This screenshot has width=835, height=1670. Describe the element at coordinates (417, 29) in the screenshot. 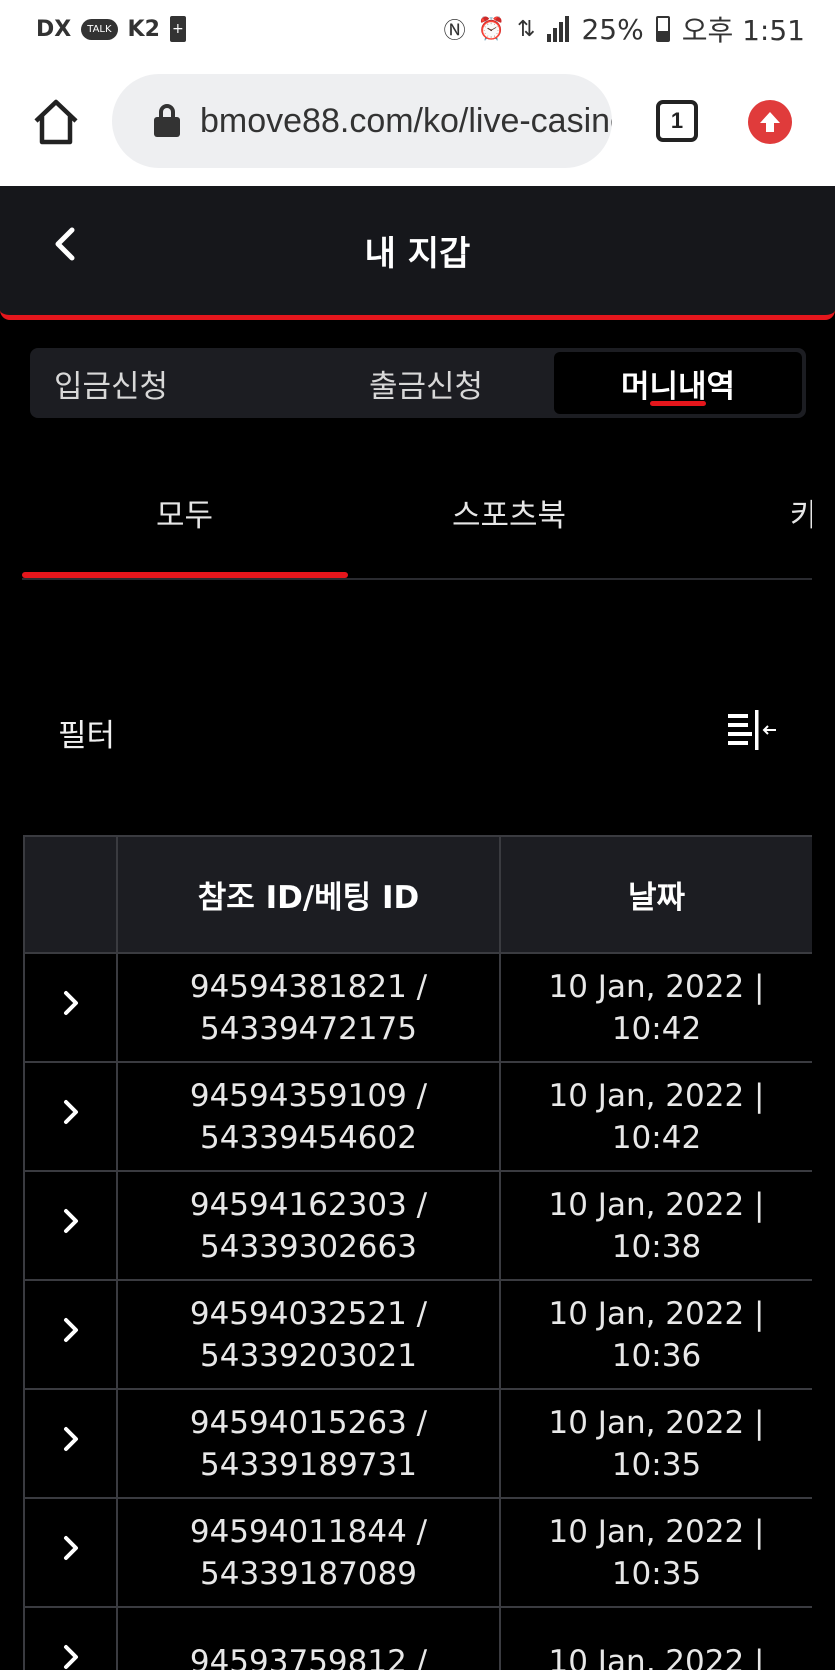

I see `status-bar: DX TALK K2 + Ⓝ ⏰ ⇅ 25% 오후 1:51` at that location.